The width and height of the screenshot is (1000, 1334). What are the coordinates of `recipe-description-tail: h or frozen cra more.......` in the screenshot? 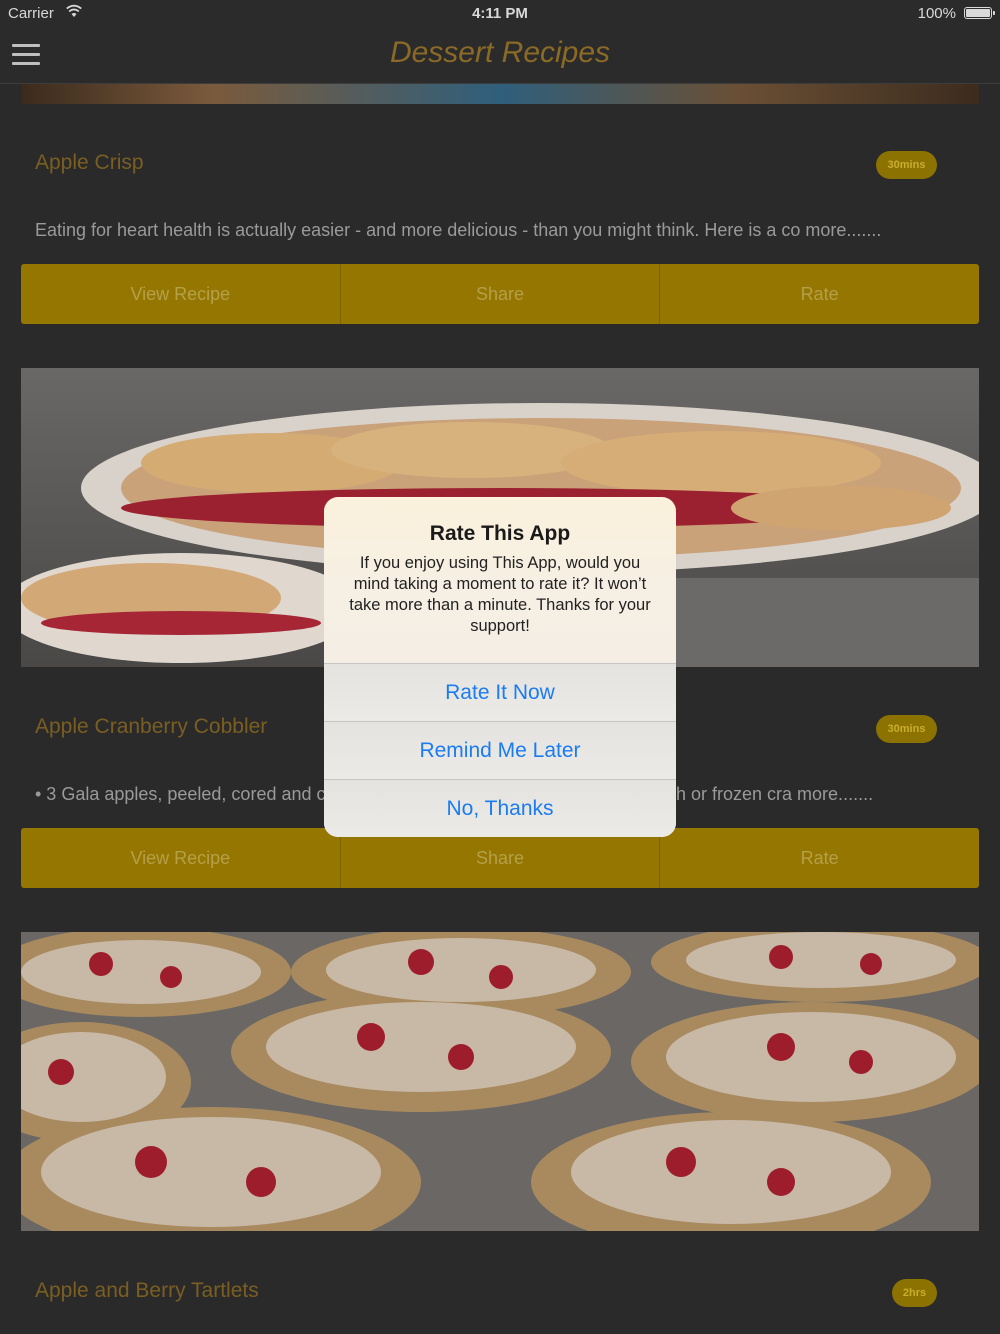 It's located at (775, 794).